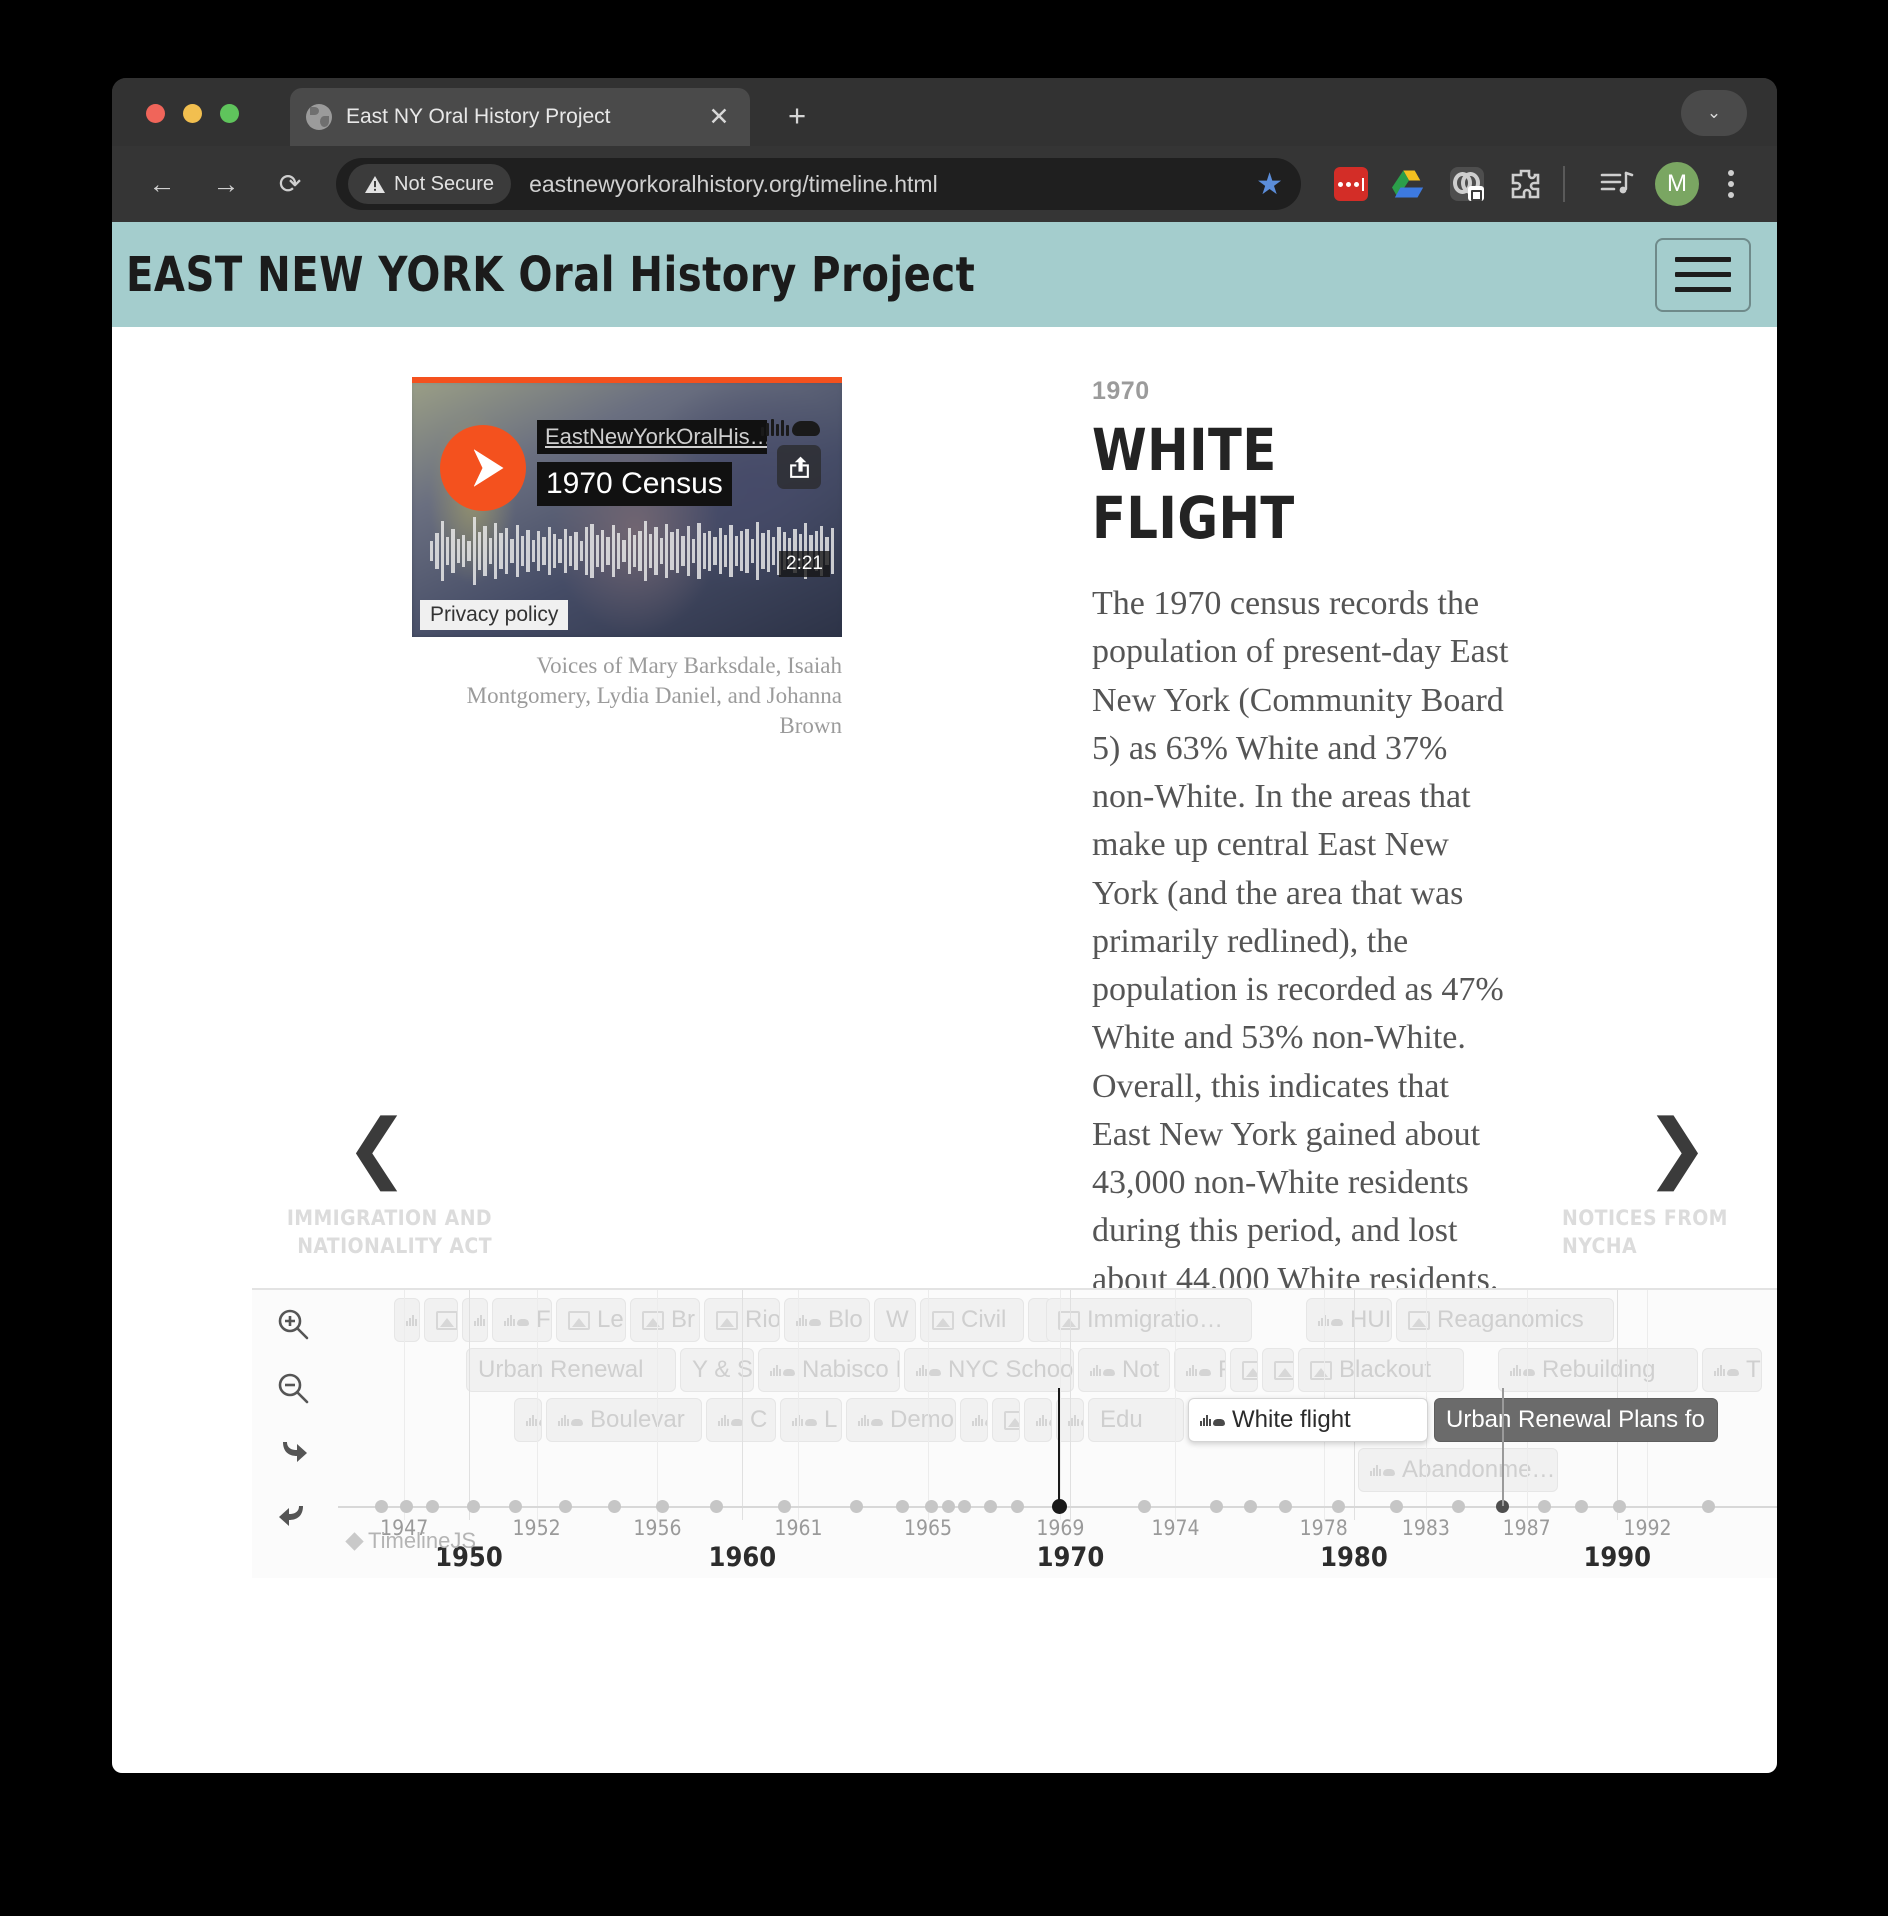  Describe the element at coordinates (1060, 1528) in the screenshot. I see `timeline-minor-tick-label: 1969` at that location.